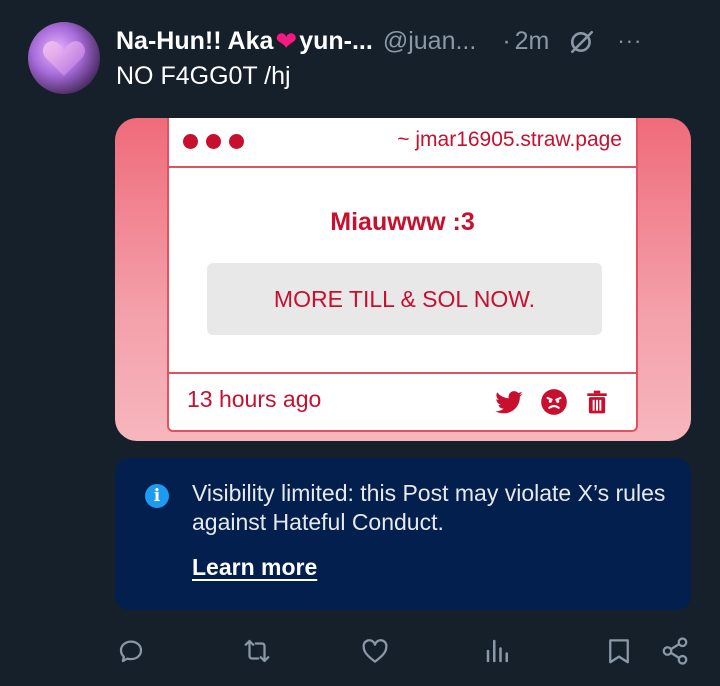 Image resolution: width=720 pixels, height=686 pixels. I want to click on trash-icon, so click(597, 402).